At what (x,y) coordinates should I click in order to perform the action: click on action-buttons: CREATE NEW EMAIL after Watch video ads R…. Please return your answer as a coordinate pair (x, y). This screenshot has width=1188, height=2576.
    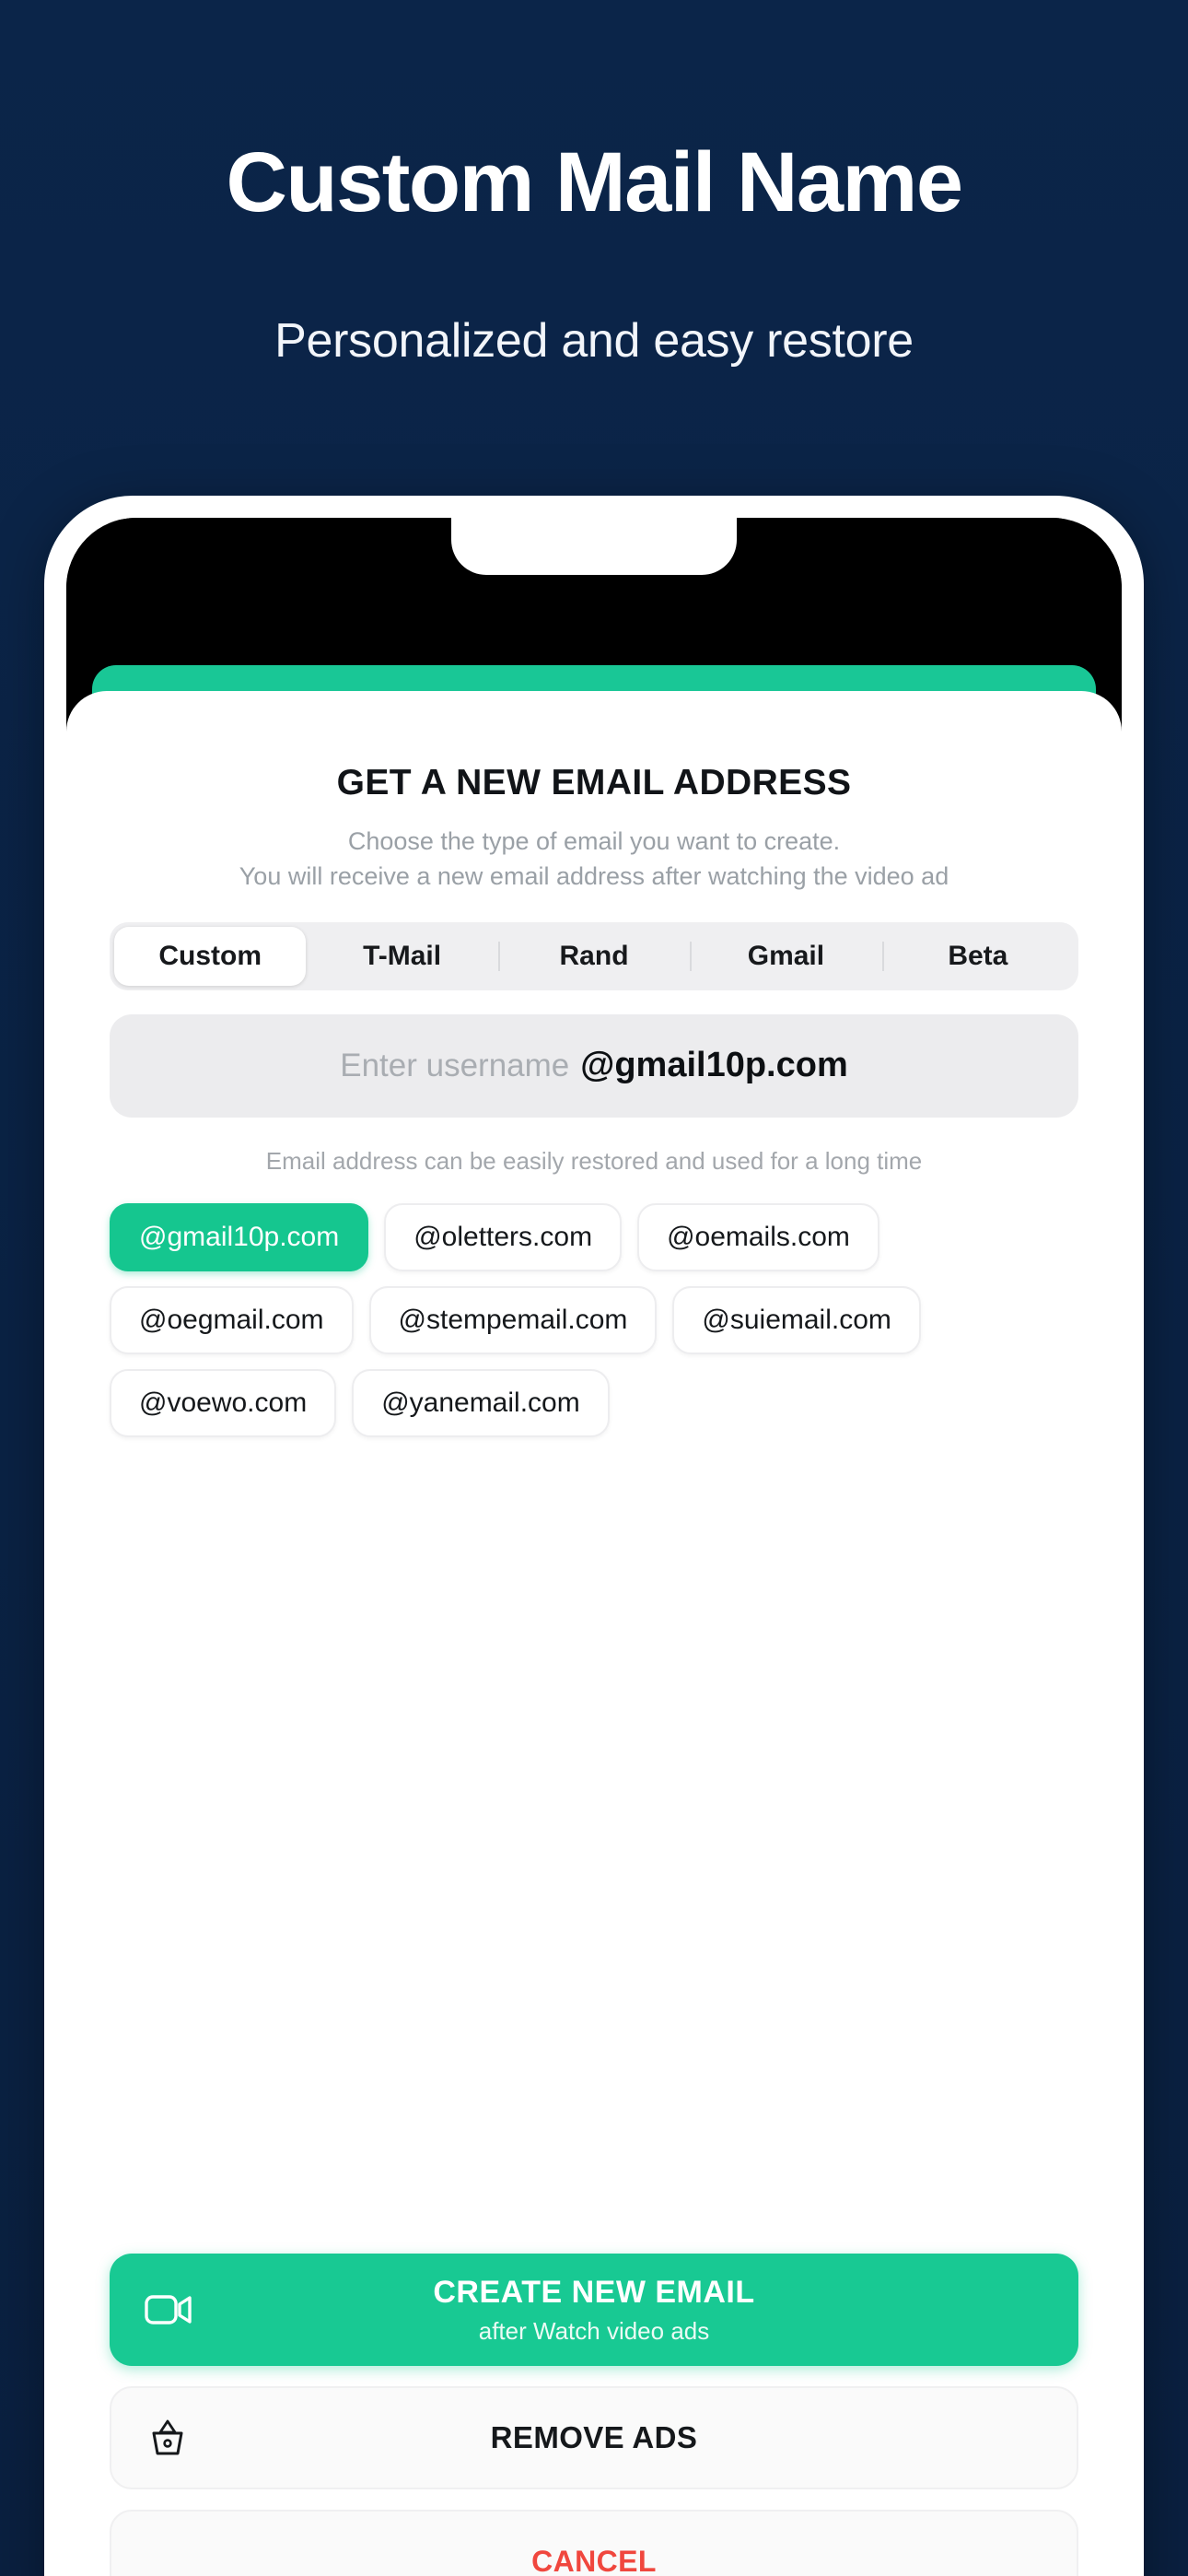
    Looking at the image, I should click on (594, 2415).